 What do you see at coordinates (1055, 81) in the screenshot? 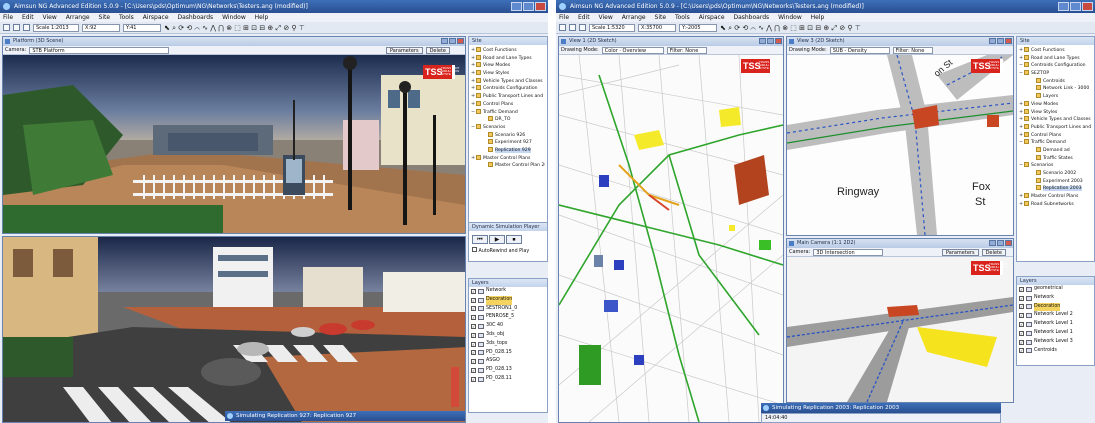
I see `tree-item: Centroids` at bounding box center [1055, 81].